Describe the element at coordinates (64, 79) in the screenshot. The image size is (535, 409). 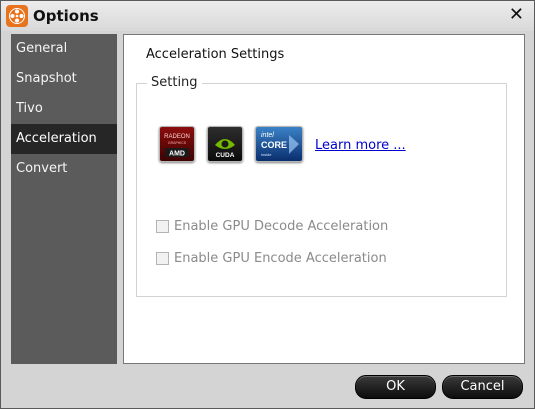
I see `sidebar-item-snapshot: Snapshot` at that location.